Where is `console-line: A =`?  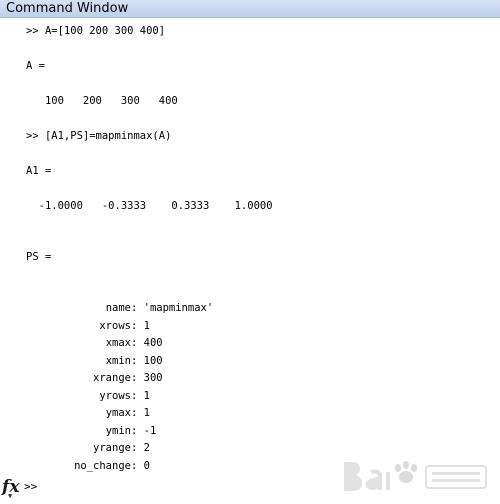
console-line: A = is located at coordinates (35, 66).